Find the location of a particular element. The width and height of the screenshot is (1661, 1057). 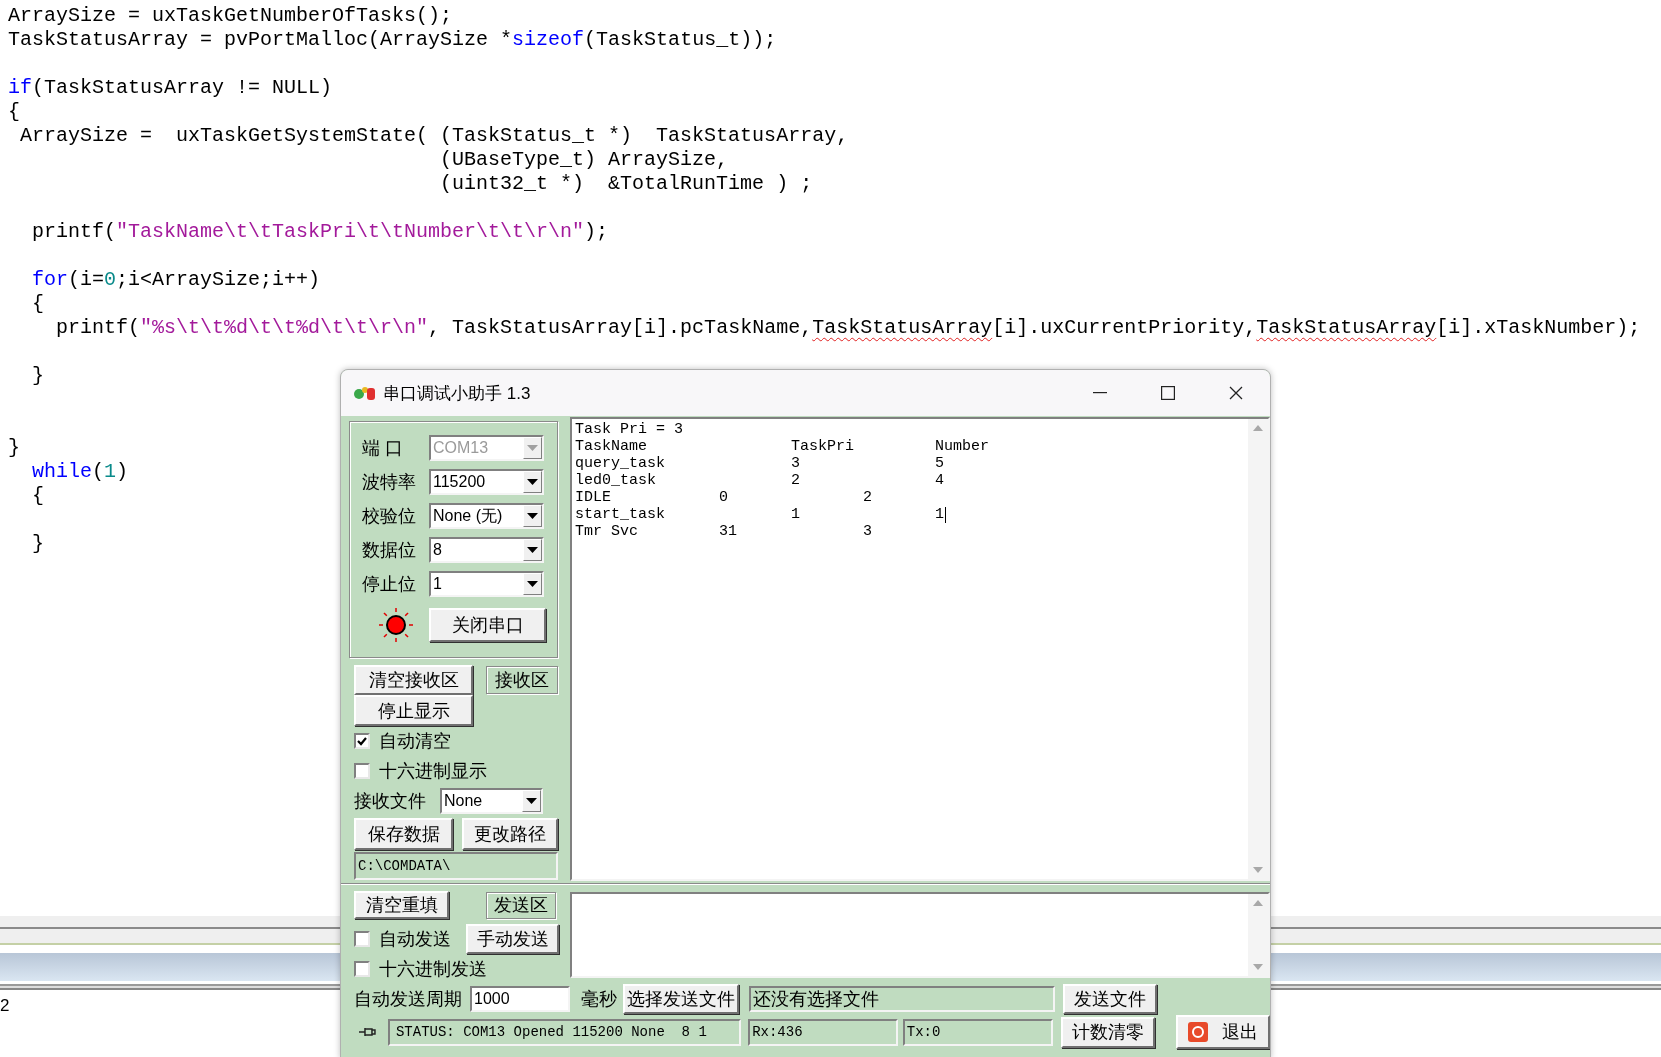

output-line: led0_task 2 4 is located at coordinates (760, 480).